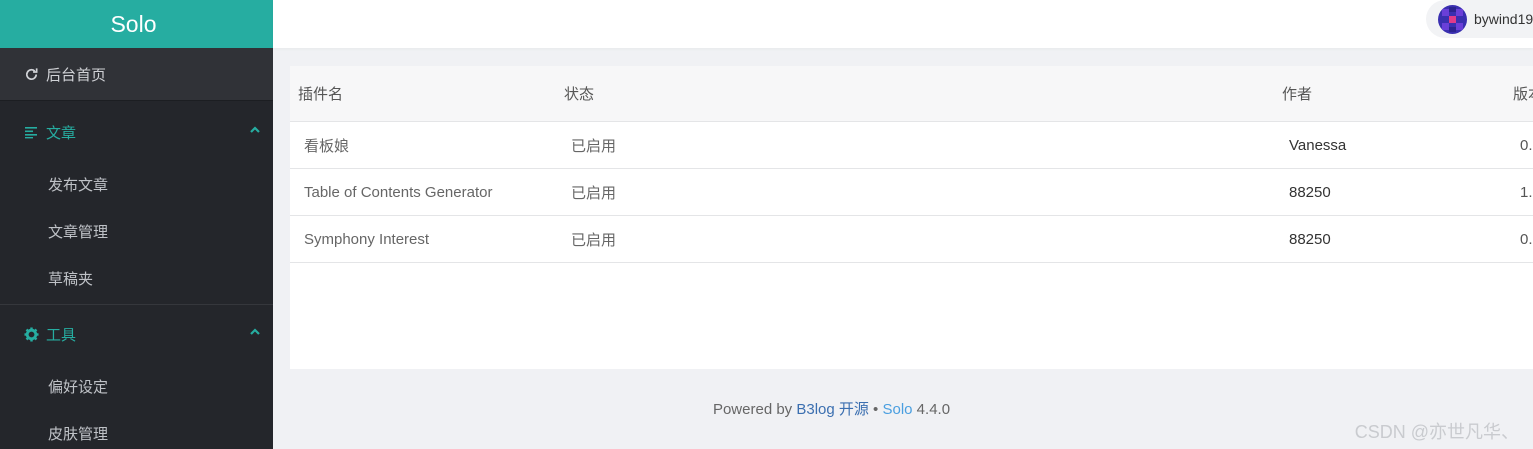 The width and height of the screenshot is (1533, 449). I want to click on refresh-icon, so click(32, 74).